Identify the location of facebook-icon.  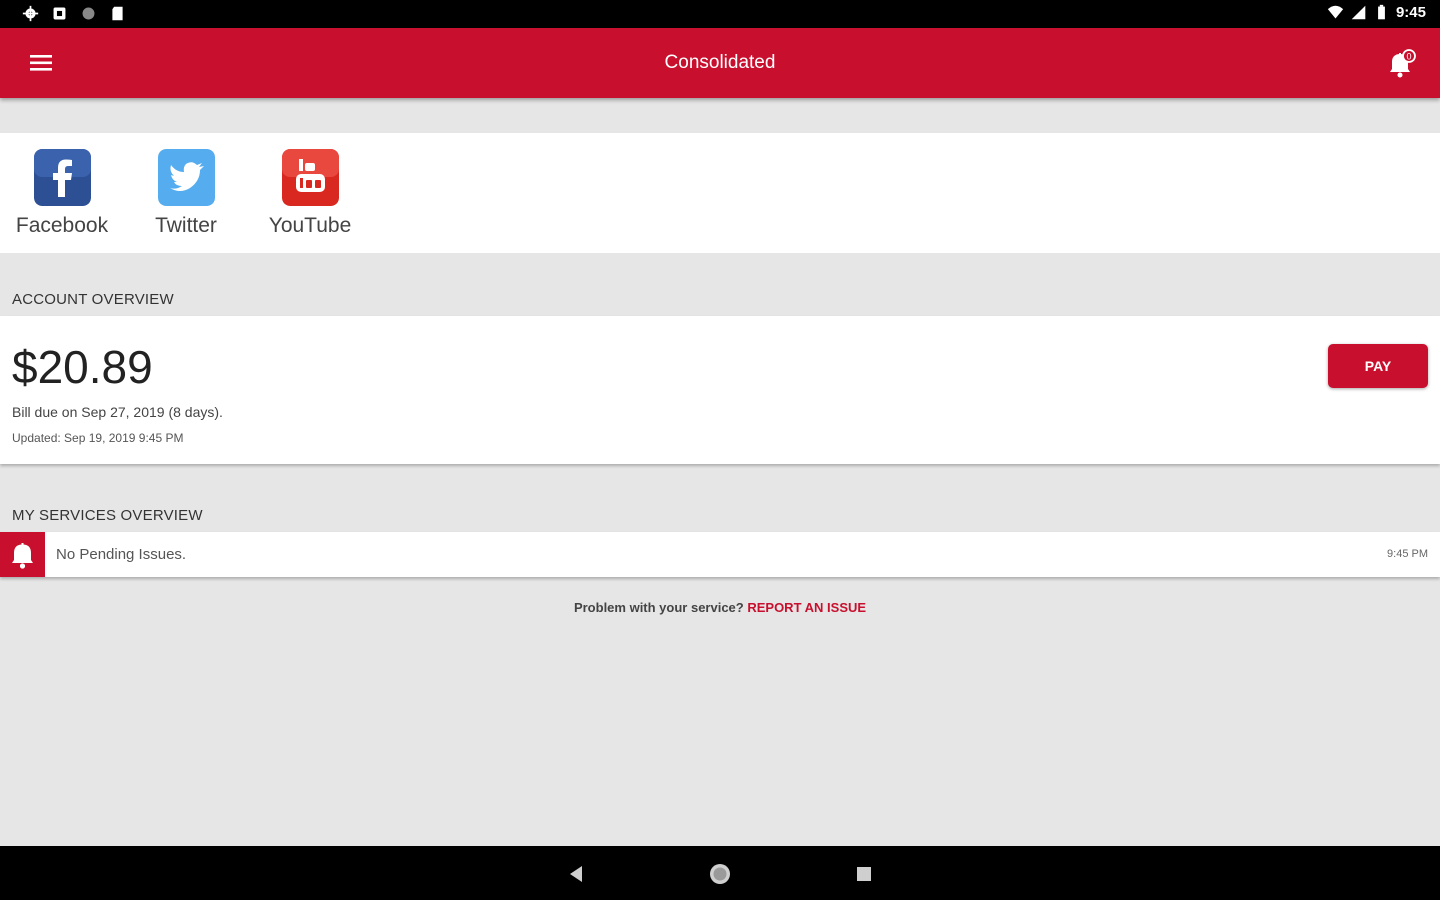
(62, 177).